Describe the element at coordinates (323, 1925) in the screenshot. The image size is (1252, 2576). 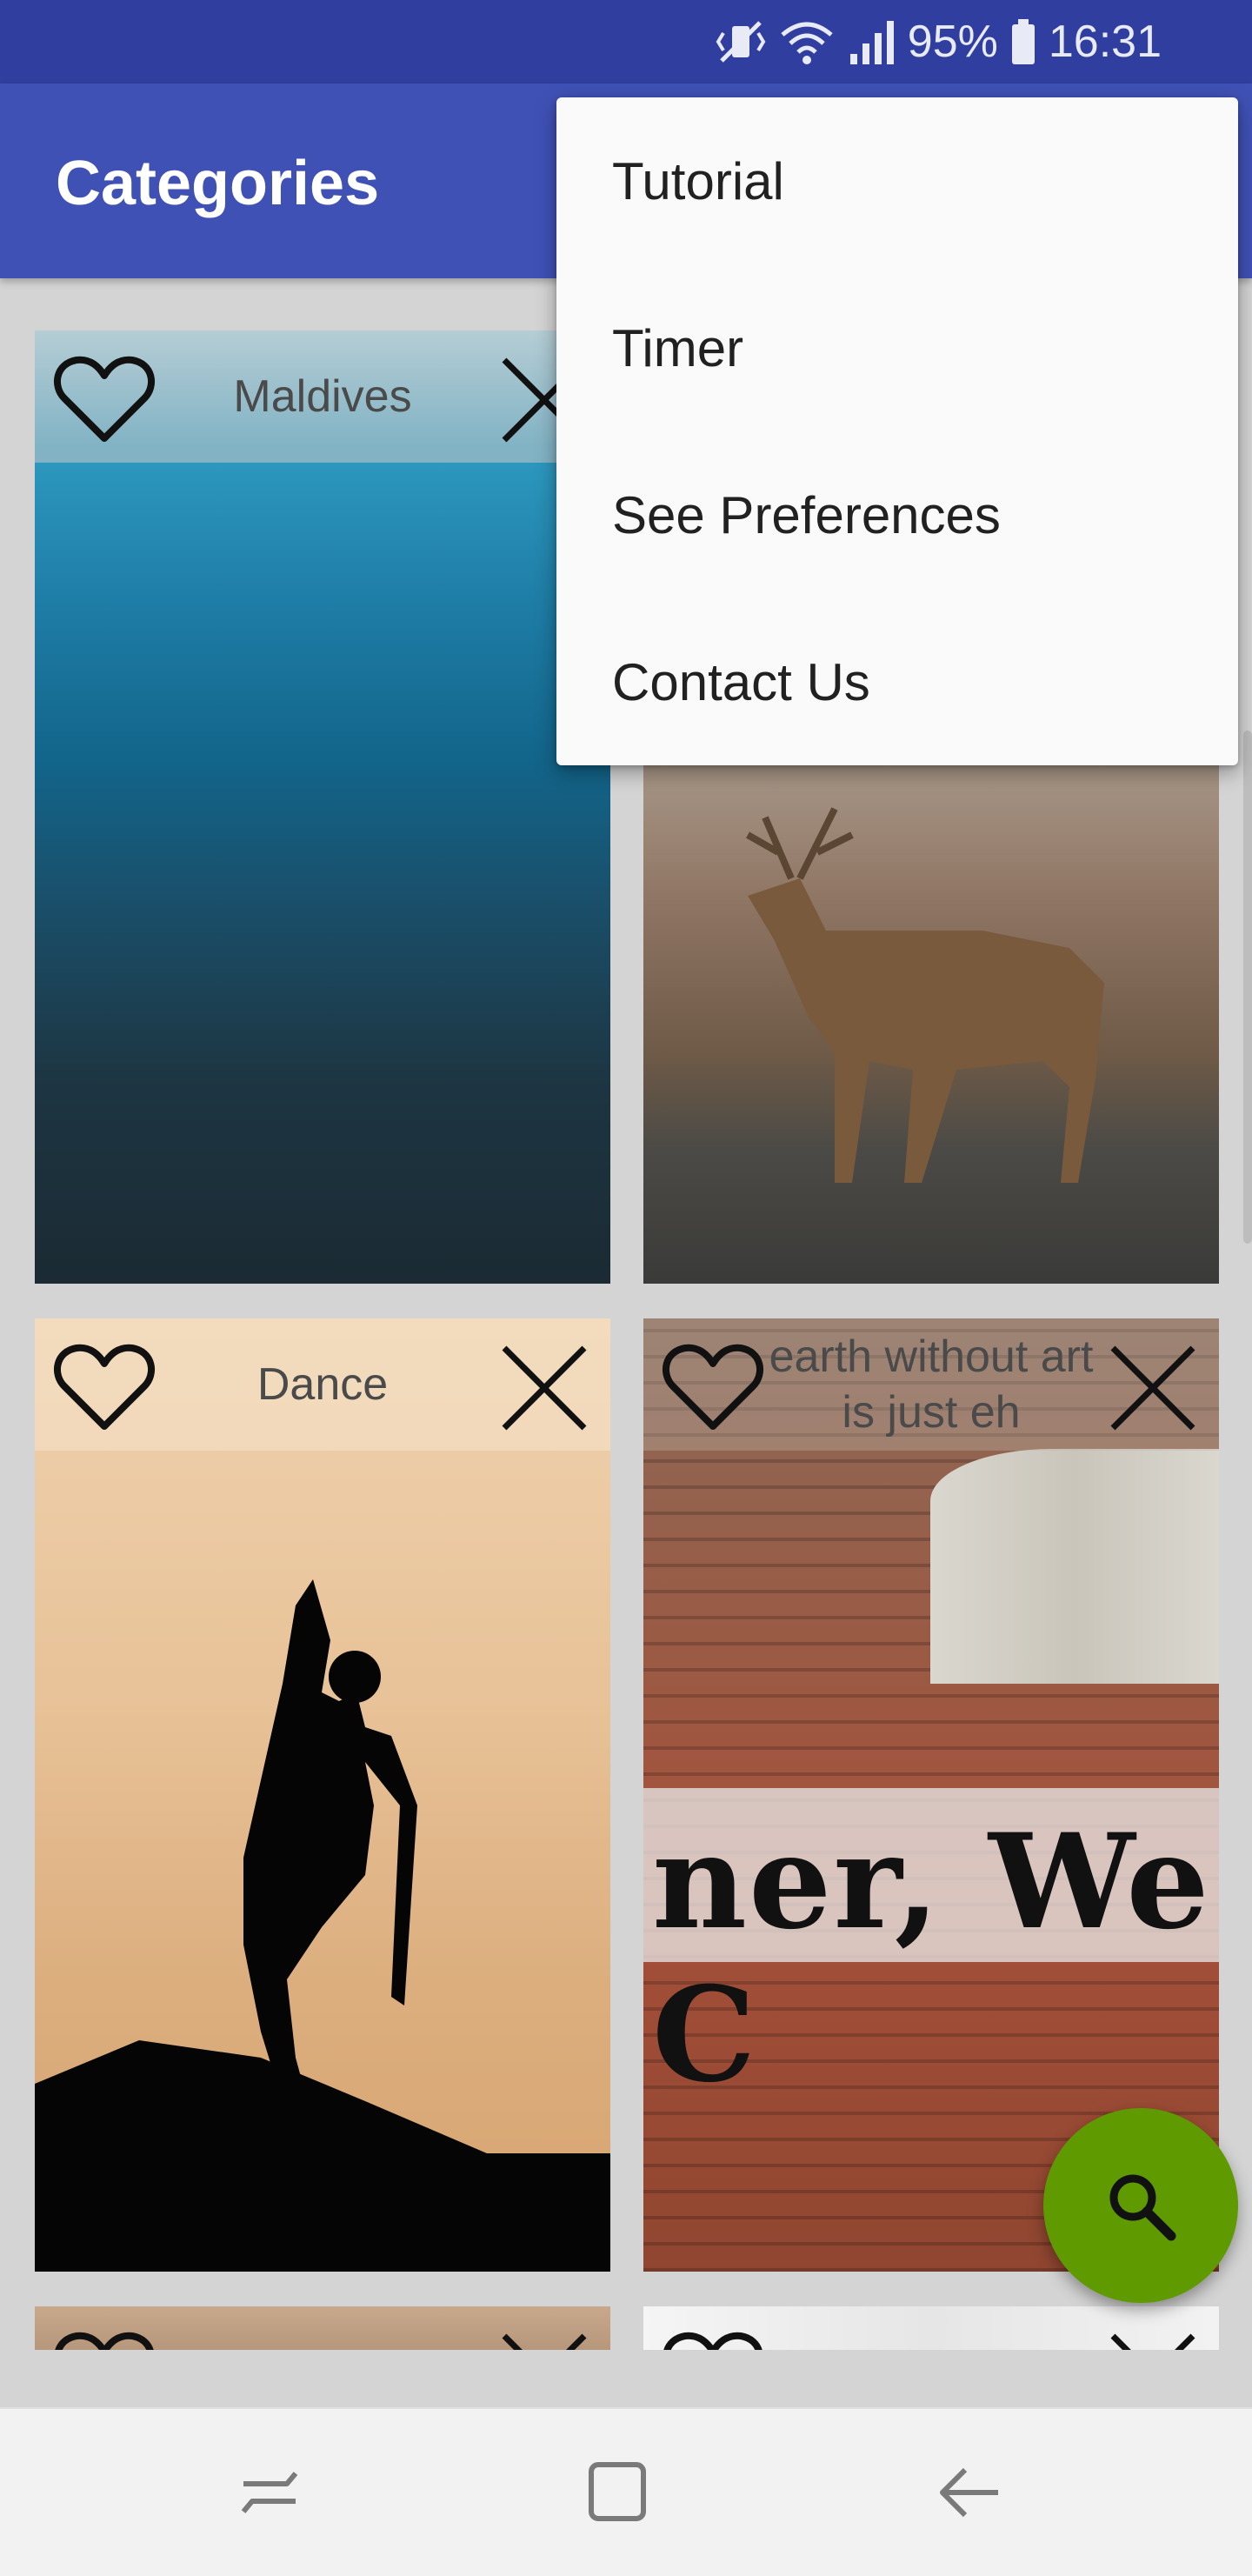
I see `dancer-silhouette` at that location.